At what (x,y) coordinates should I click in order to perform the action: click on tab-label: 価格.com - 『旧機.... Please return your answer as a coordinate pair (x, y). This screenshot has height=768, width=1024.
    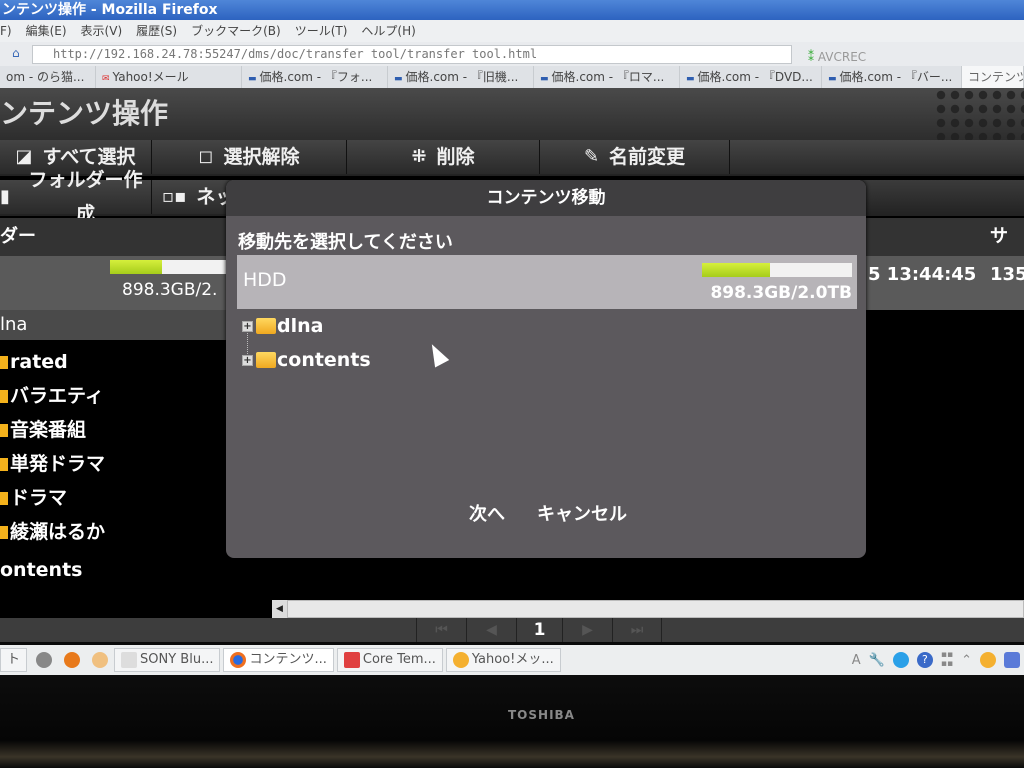
    Looking at the image, I should click on (462, 77).